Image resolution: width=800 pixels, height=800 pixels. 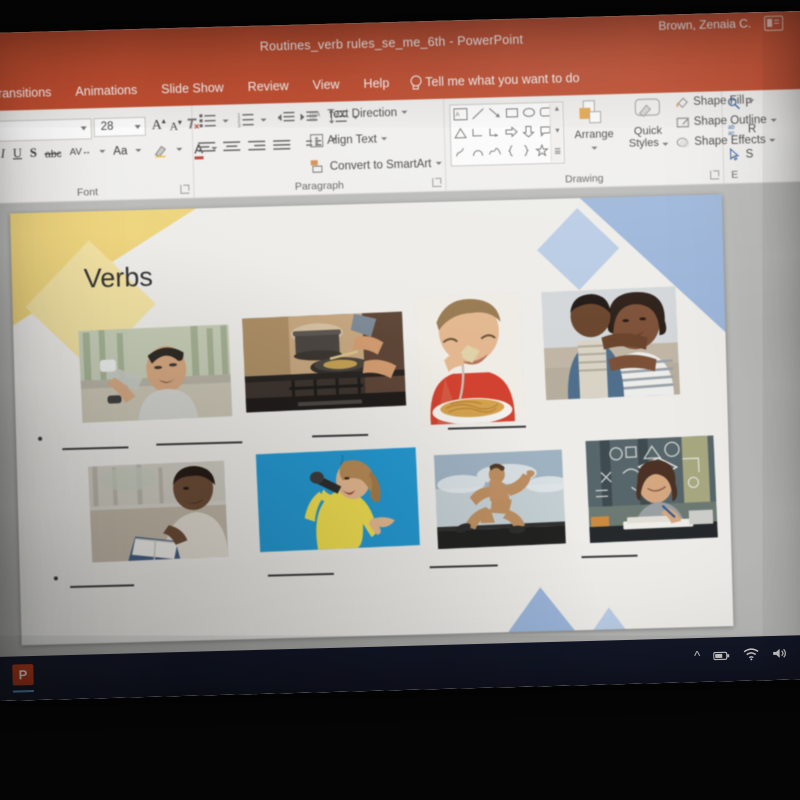 What do you see at coordinates (470, 359) in the screenshot?
I see `picture-eating-spaghetti` at bounding box center [470, 359].